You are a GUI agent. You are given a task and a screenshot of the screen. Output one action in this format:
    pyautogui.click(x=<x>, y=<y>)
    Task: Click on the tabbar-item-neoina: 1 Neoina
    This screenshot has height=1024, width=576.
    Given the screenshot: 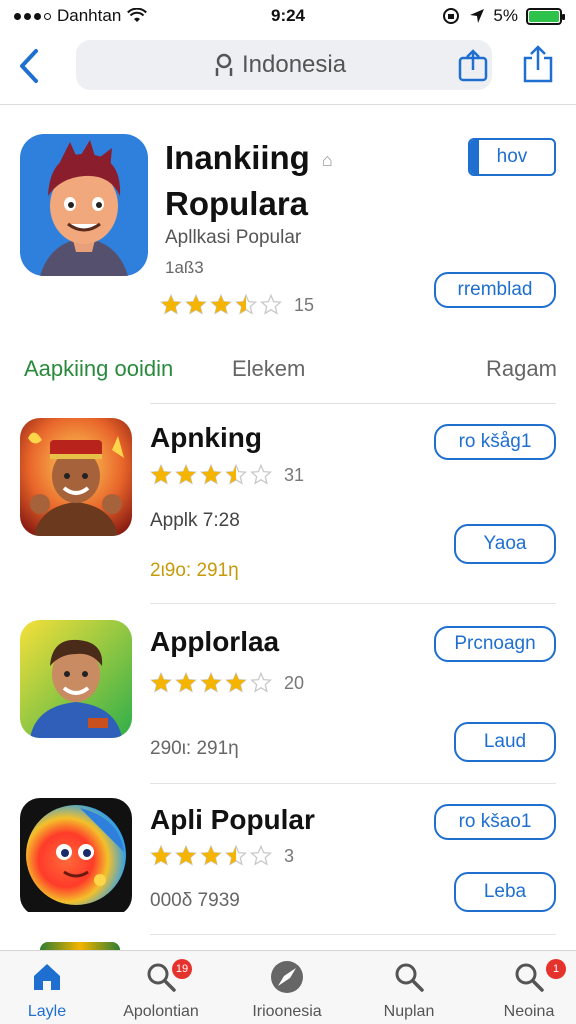 What is the action you would take?
    pyautogui.click(x=525, y=989)
    